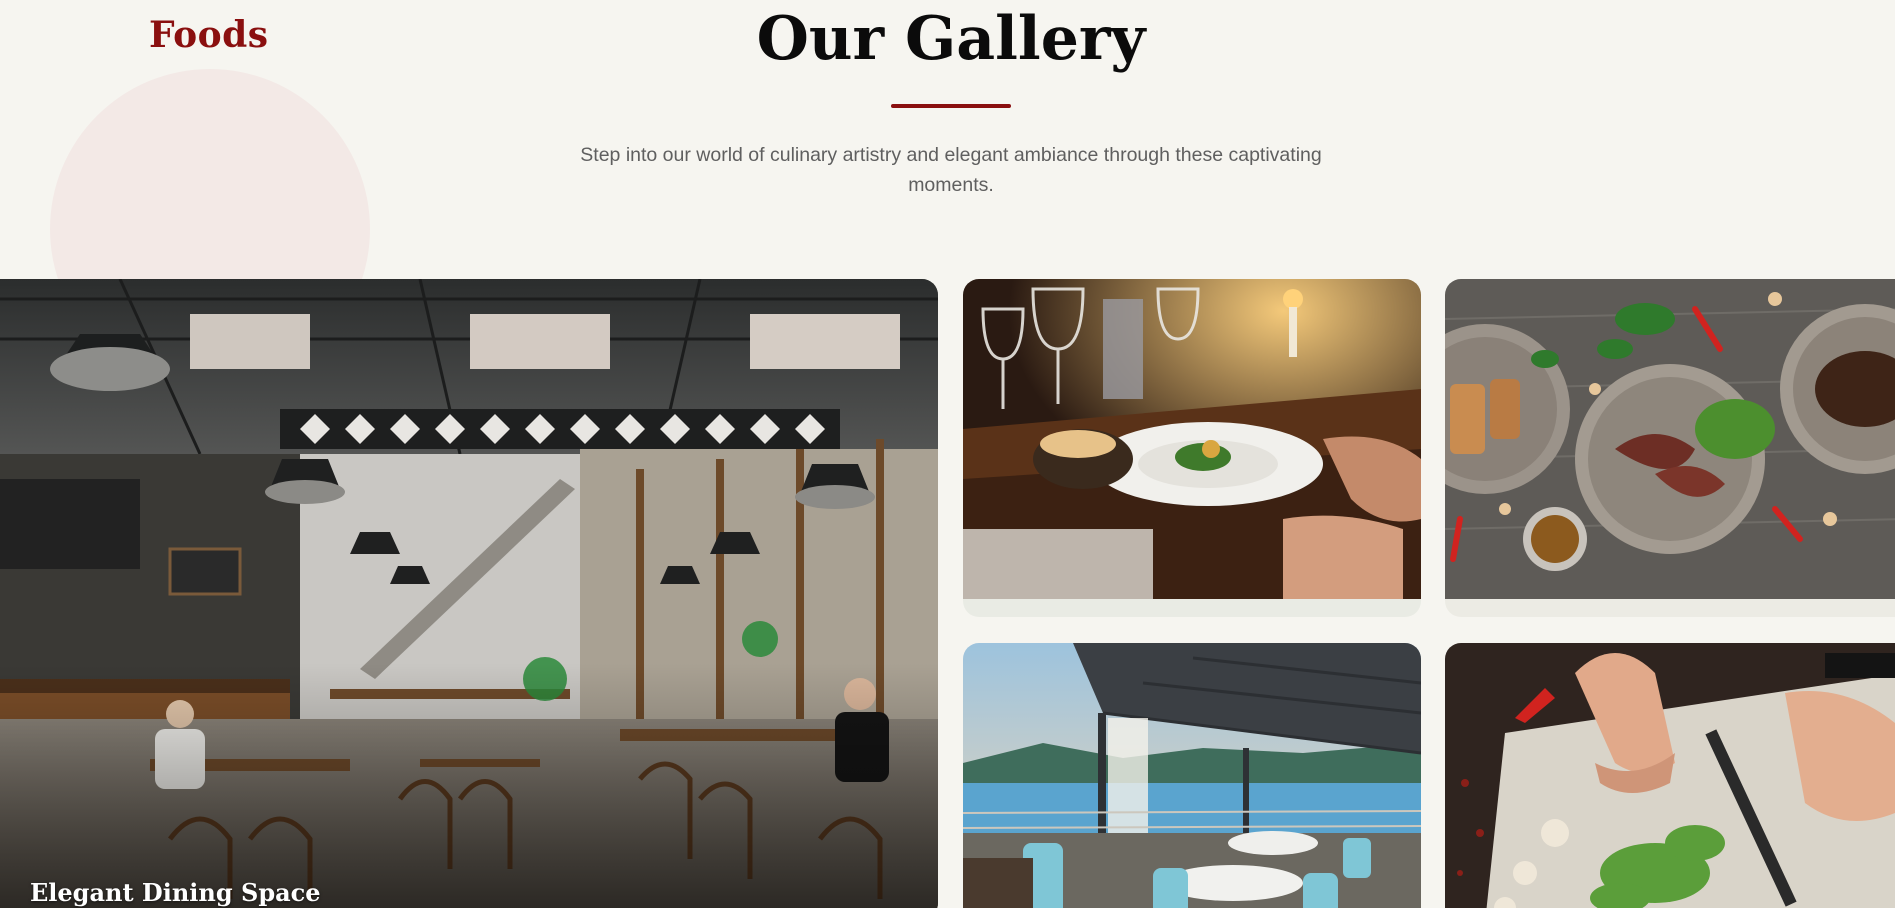 Image resolution: width=1895 pixels, height=908 pixels. I want to click on page-title: Our Gallery, so click(951, 39).